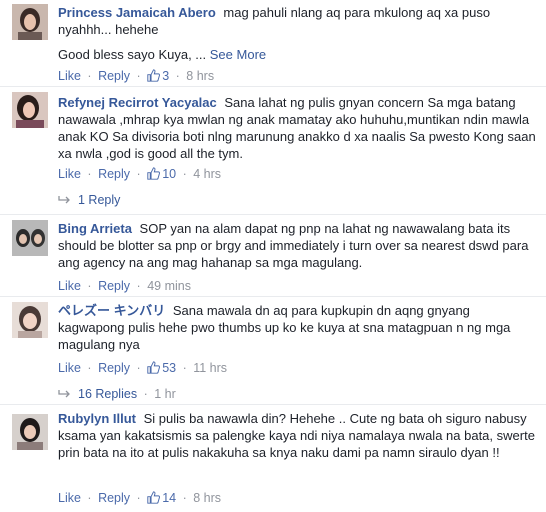 The height and width of the screenshot is (512, 546). What do you see at coordinates (169, 286) in the screenshot?
I see `comment-time: 49 mins` at bounding box center [169, 286].